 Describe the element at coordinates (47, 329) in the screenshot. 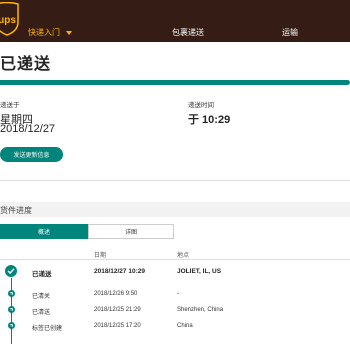

I see `row-status: 标签已创建` at that location.